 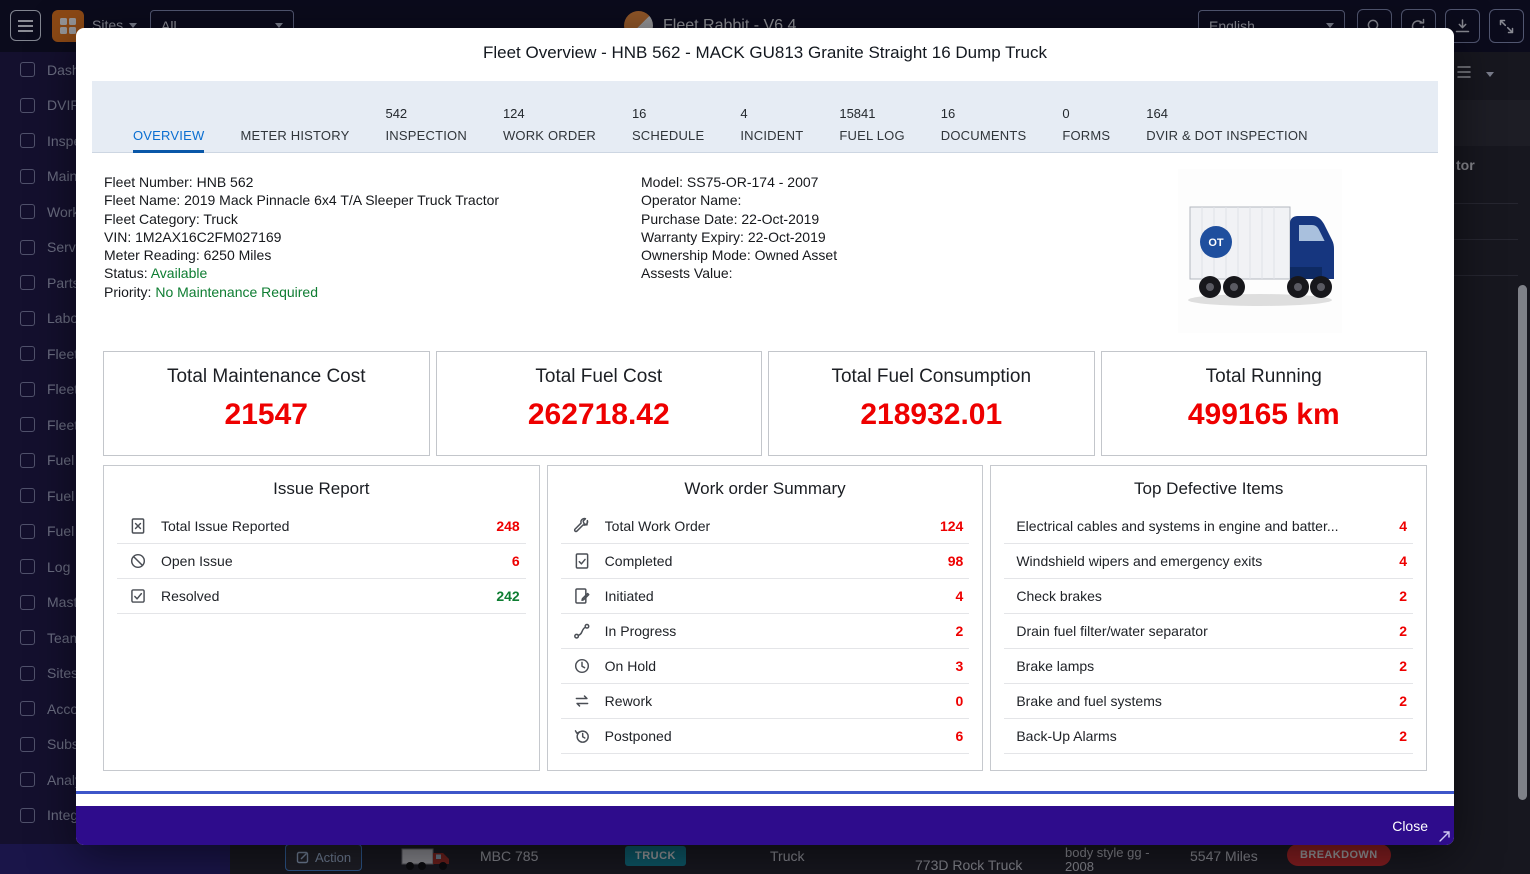 What do you see at coordinates (169, 135) in the screenshot?
I see `tab-label: OVERVIEW` at bounding box center [169, 135].